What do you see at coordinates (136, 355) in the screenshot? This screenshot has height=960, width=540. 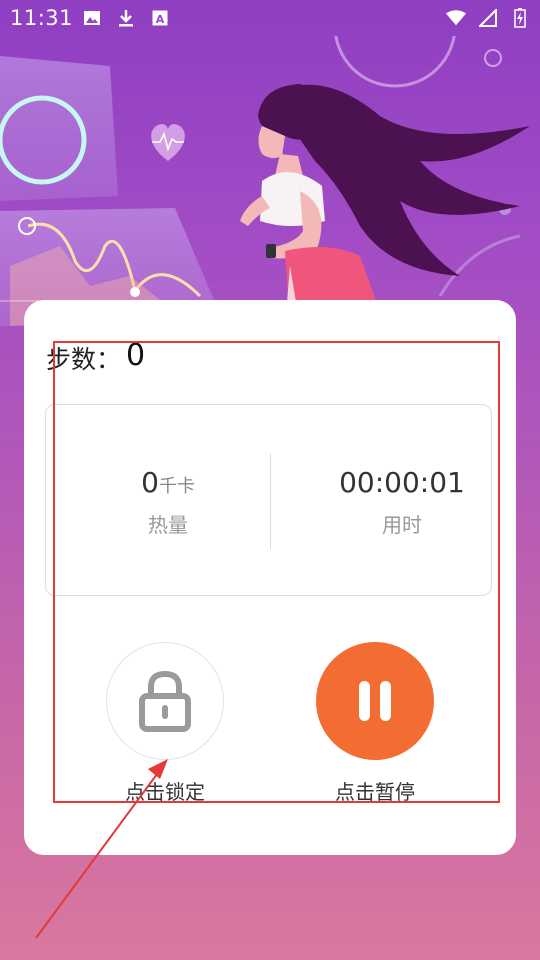 I see `steps-value: 0` at bounding box center [136, 355].